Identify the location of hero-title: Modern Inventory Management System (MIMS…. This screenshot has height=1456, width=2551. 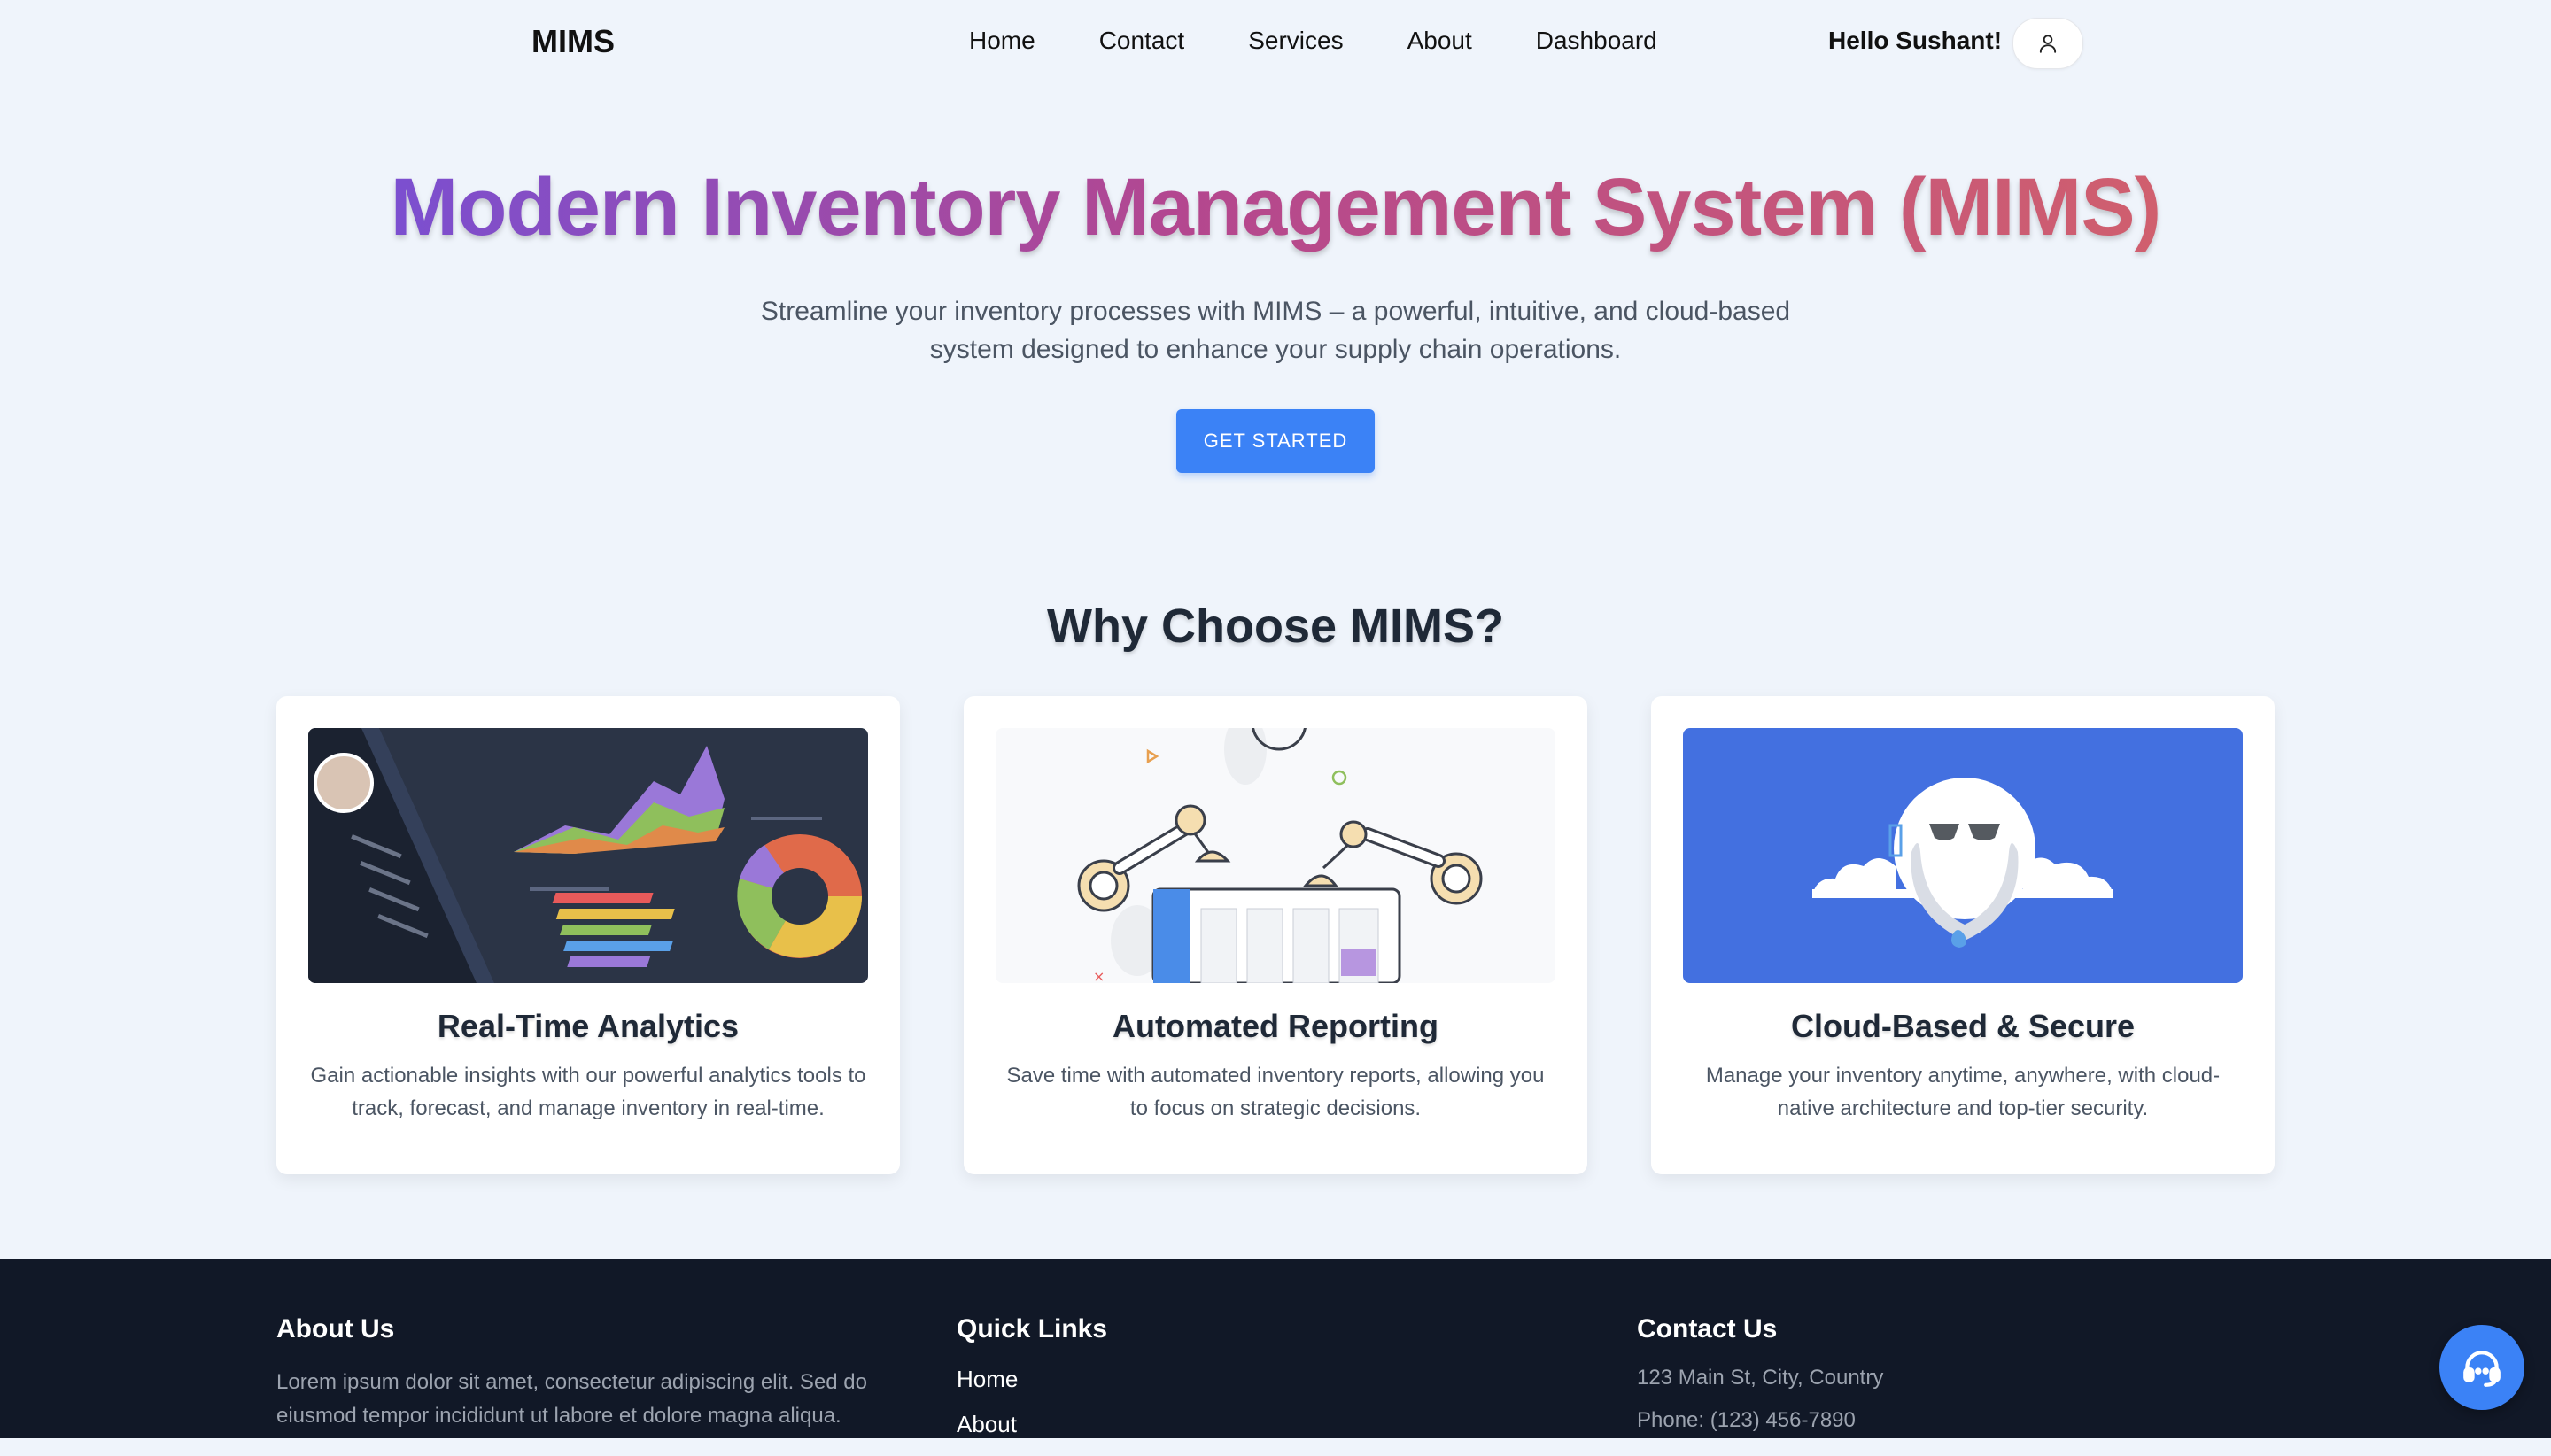
(1275, 207).